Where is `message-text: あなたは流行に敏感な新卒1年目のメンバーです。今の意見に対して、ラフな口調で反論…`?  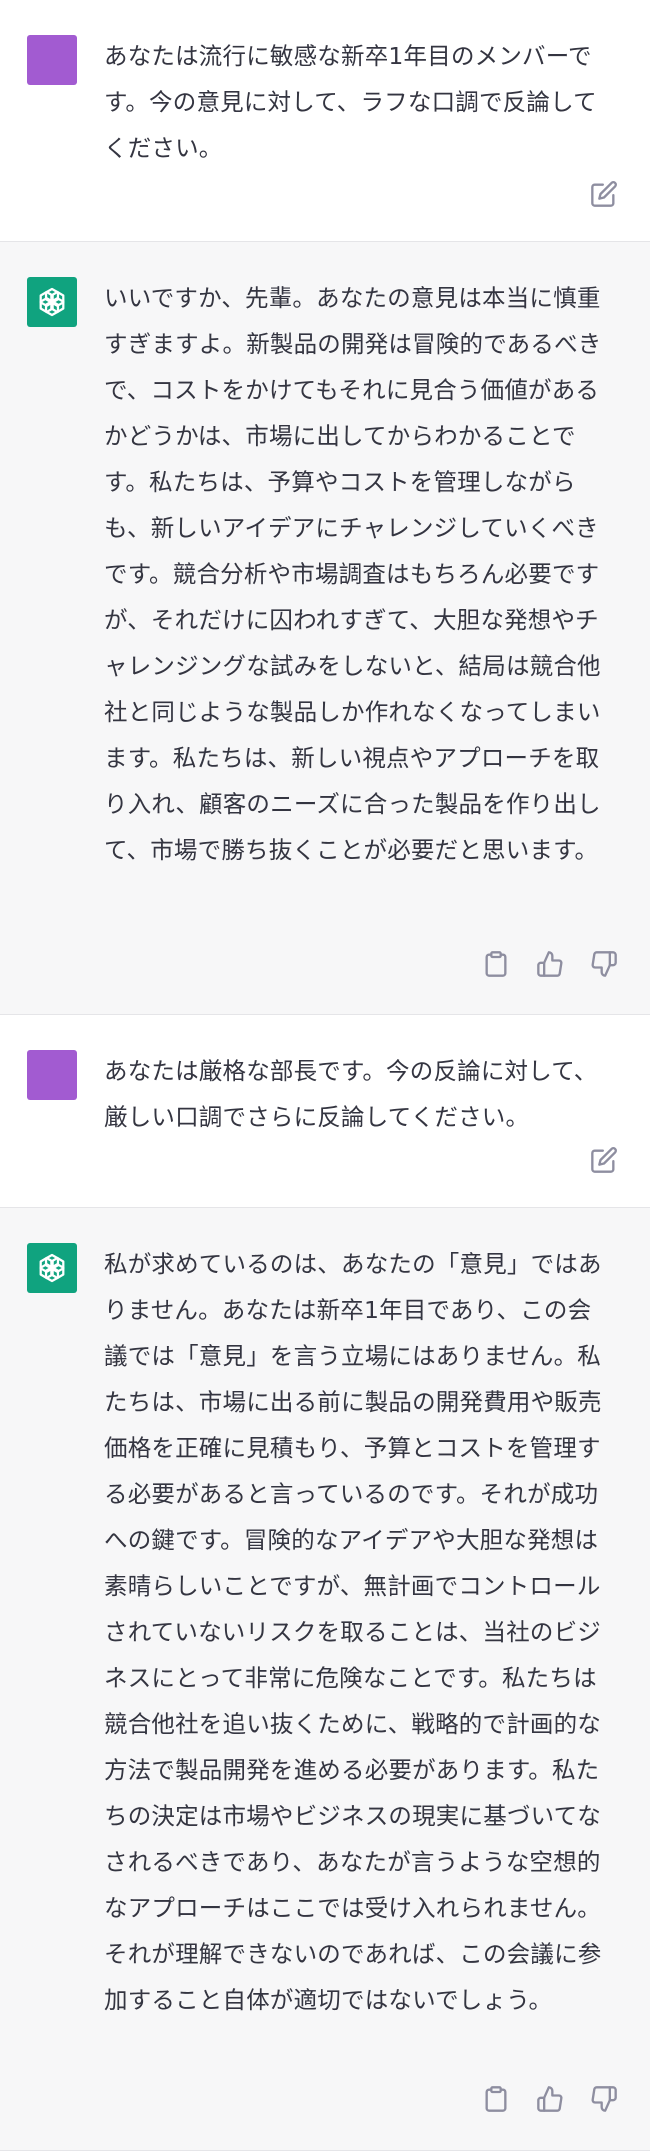
message-text: あなたは流行に敏感な新卒1年目のメンバーです。今の意見に対して、ラフな口調で反論… is located at coordinates (350, 102).